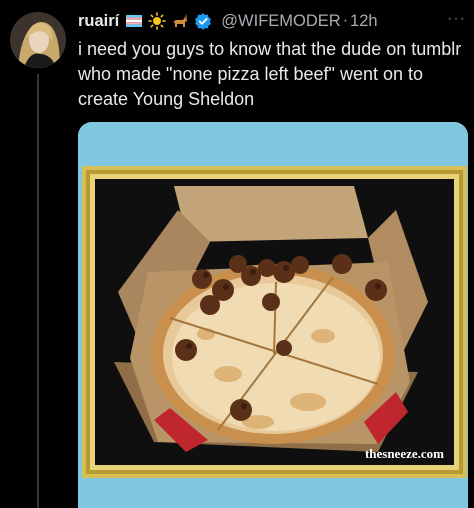  Describe the element at coordinates (98, 21) in the screenshot. I see `display-name: ruairí` at that location.